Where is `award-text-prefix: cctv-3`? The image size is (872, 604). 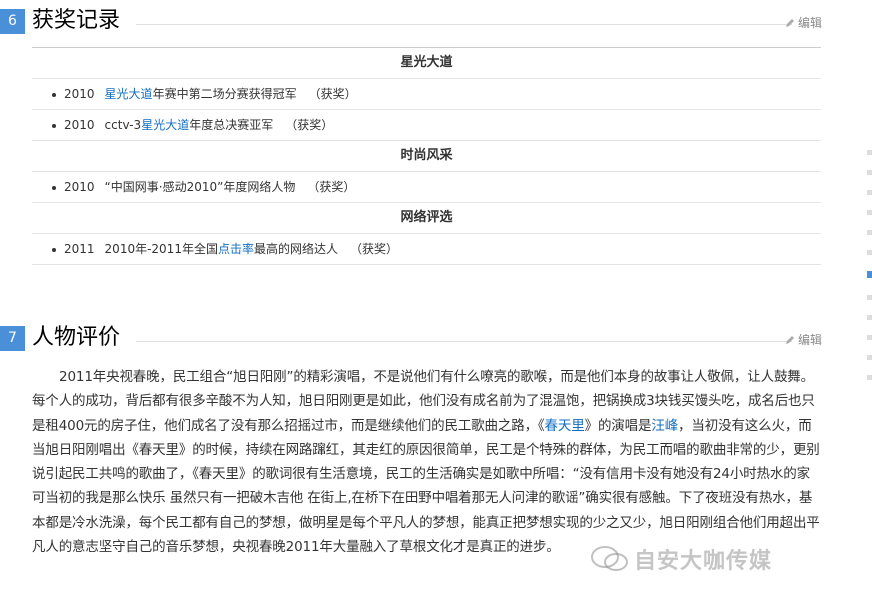 award-text-prefix: cctv-3 is located at coordinates (123, 125).